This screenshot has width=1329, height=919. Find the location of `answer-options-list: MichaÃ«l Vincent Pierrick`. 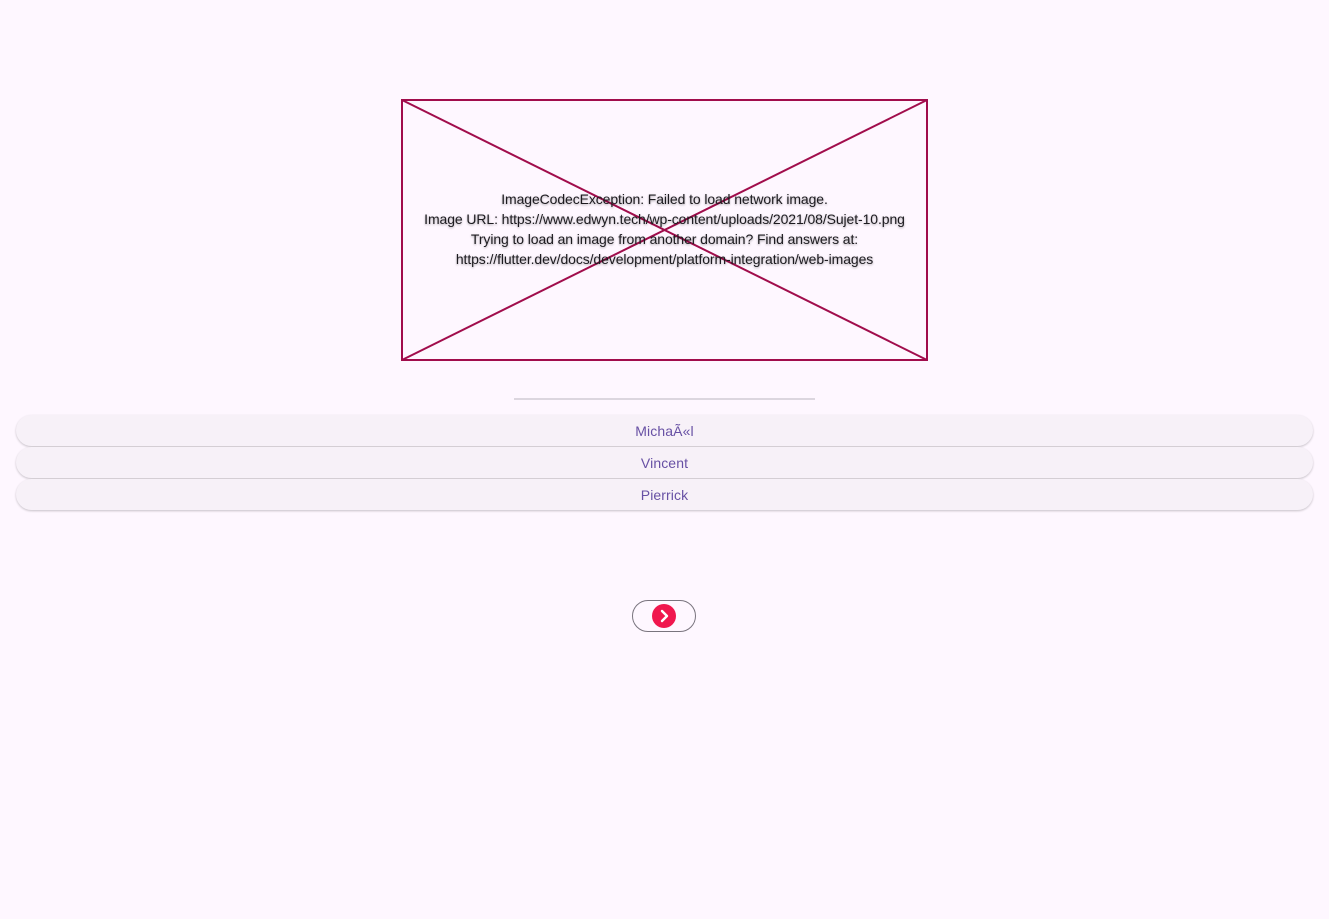

answer-options-list: MichaÃ«l Vincent Pierrick is located at coordinates (664, 463).